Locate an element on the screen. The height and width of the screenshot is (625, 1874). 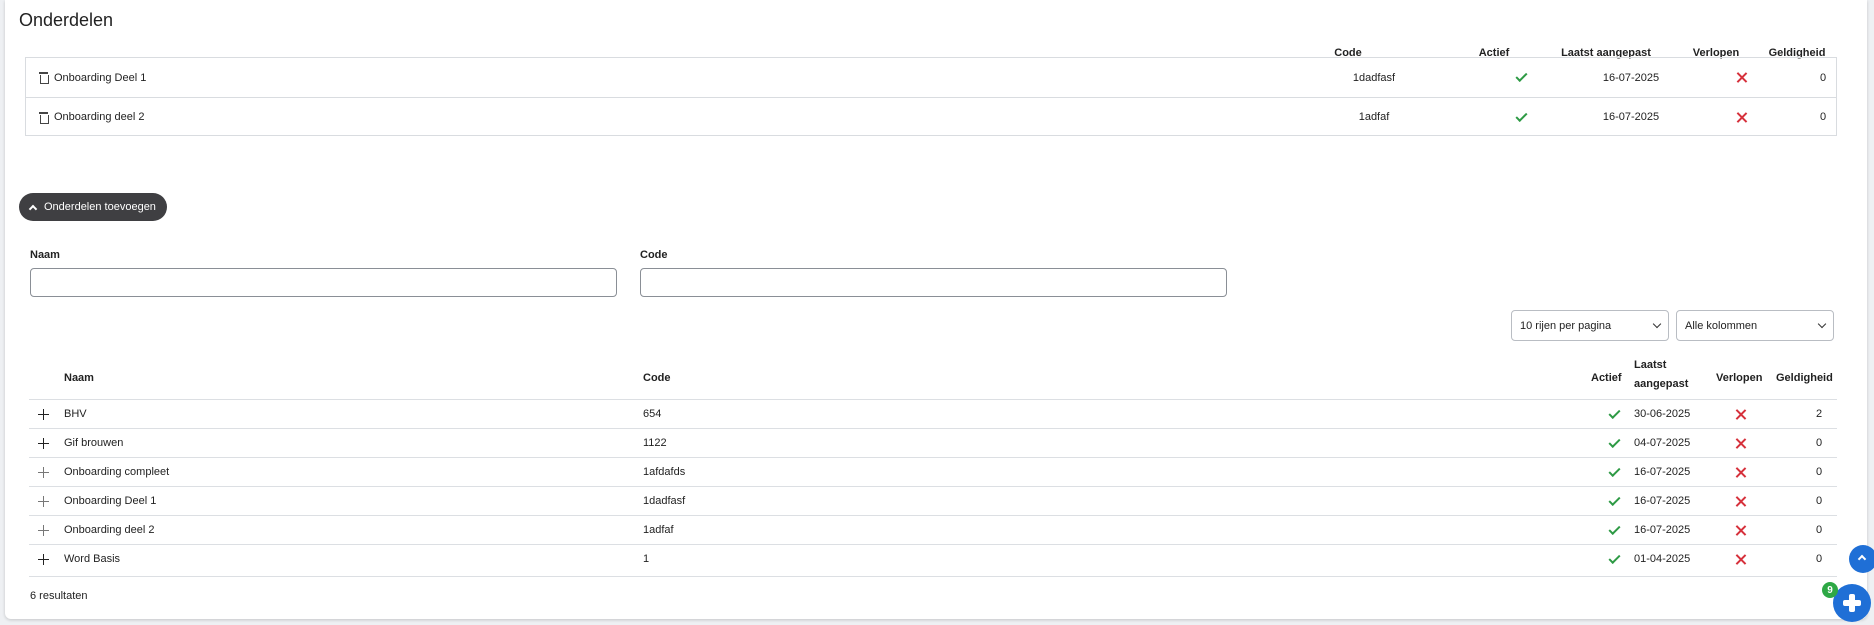
row-name: Gif brouwen is located at coordinates (94, 443).